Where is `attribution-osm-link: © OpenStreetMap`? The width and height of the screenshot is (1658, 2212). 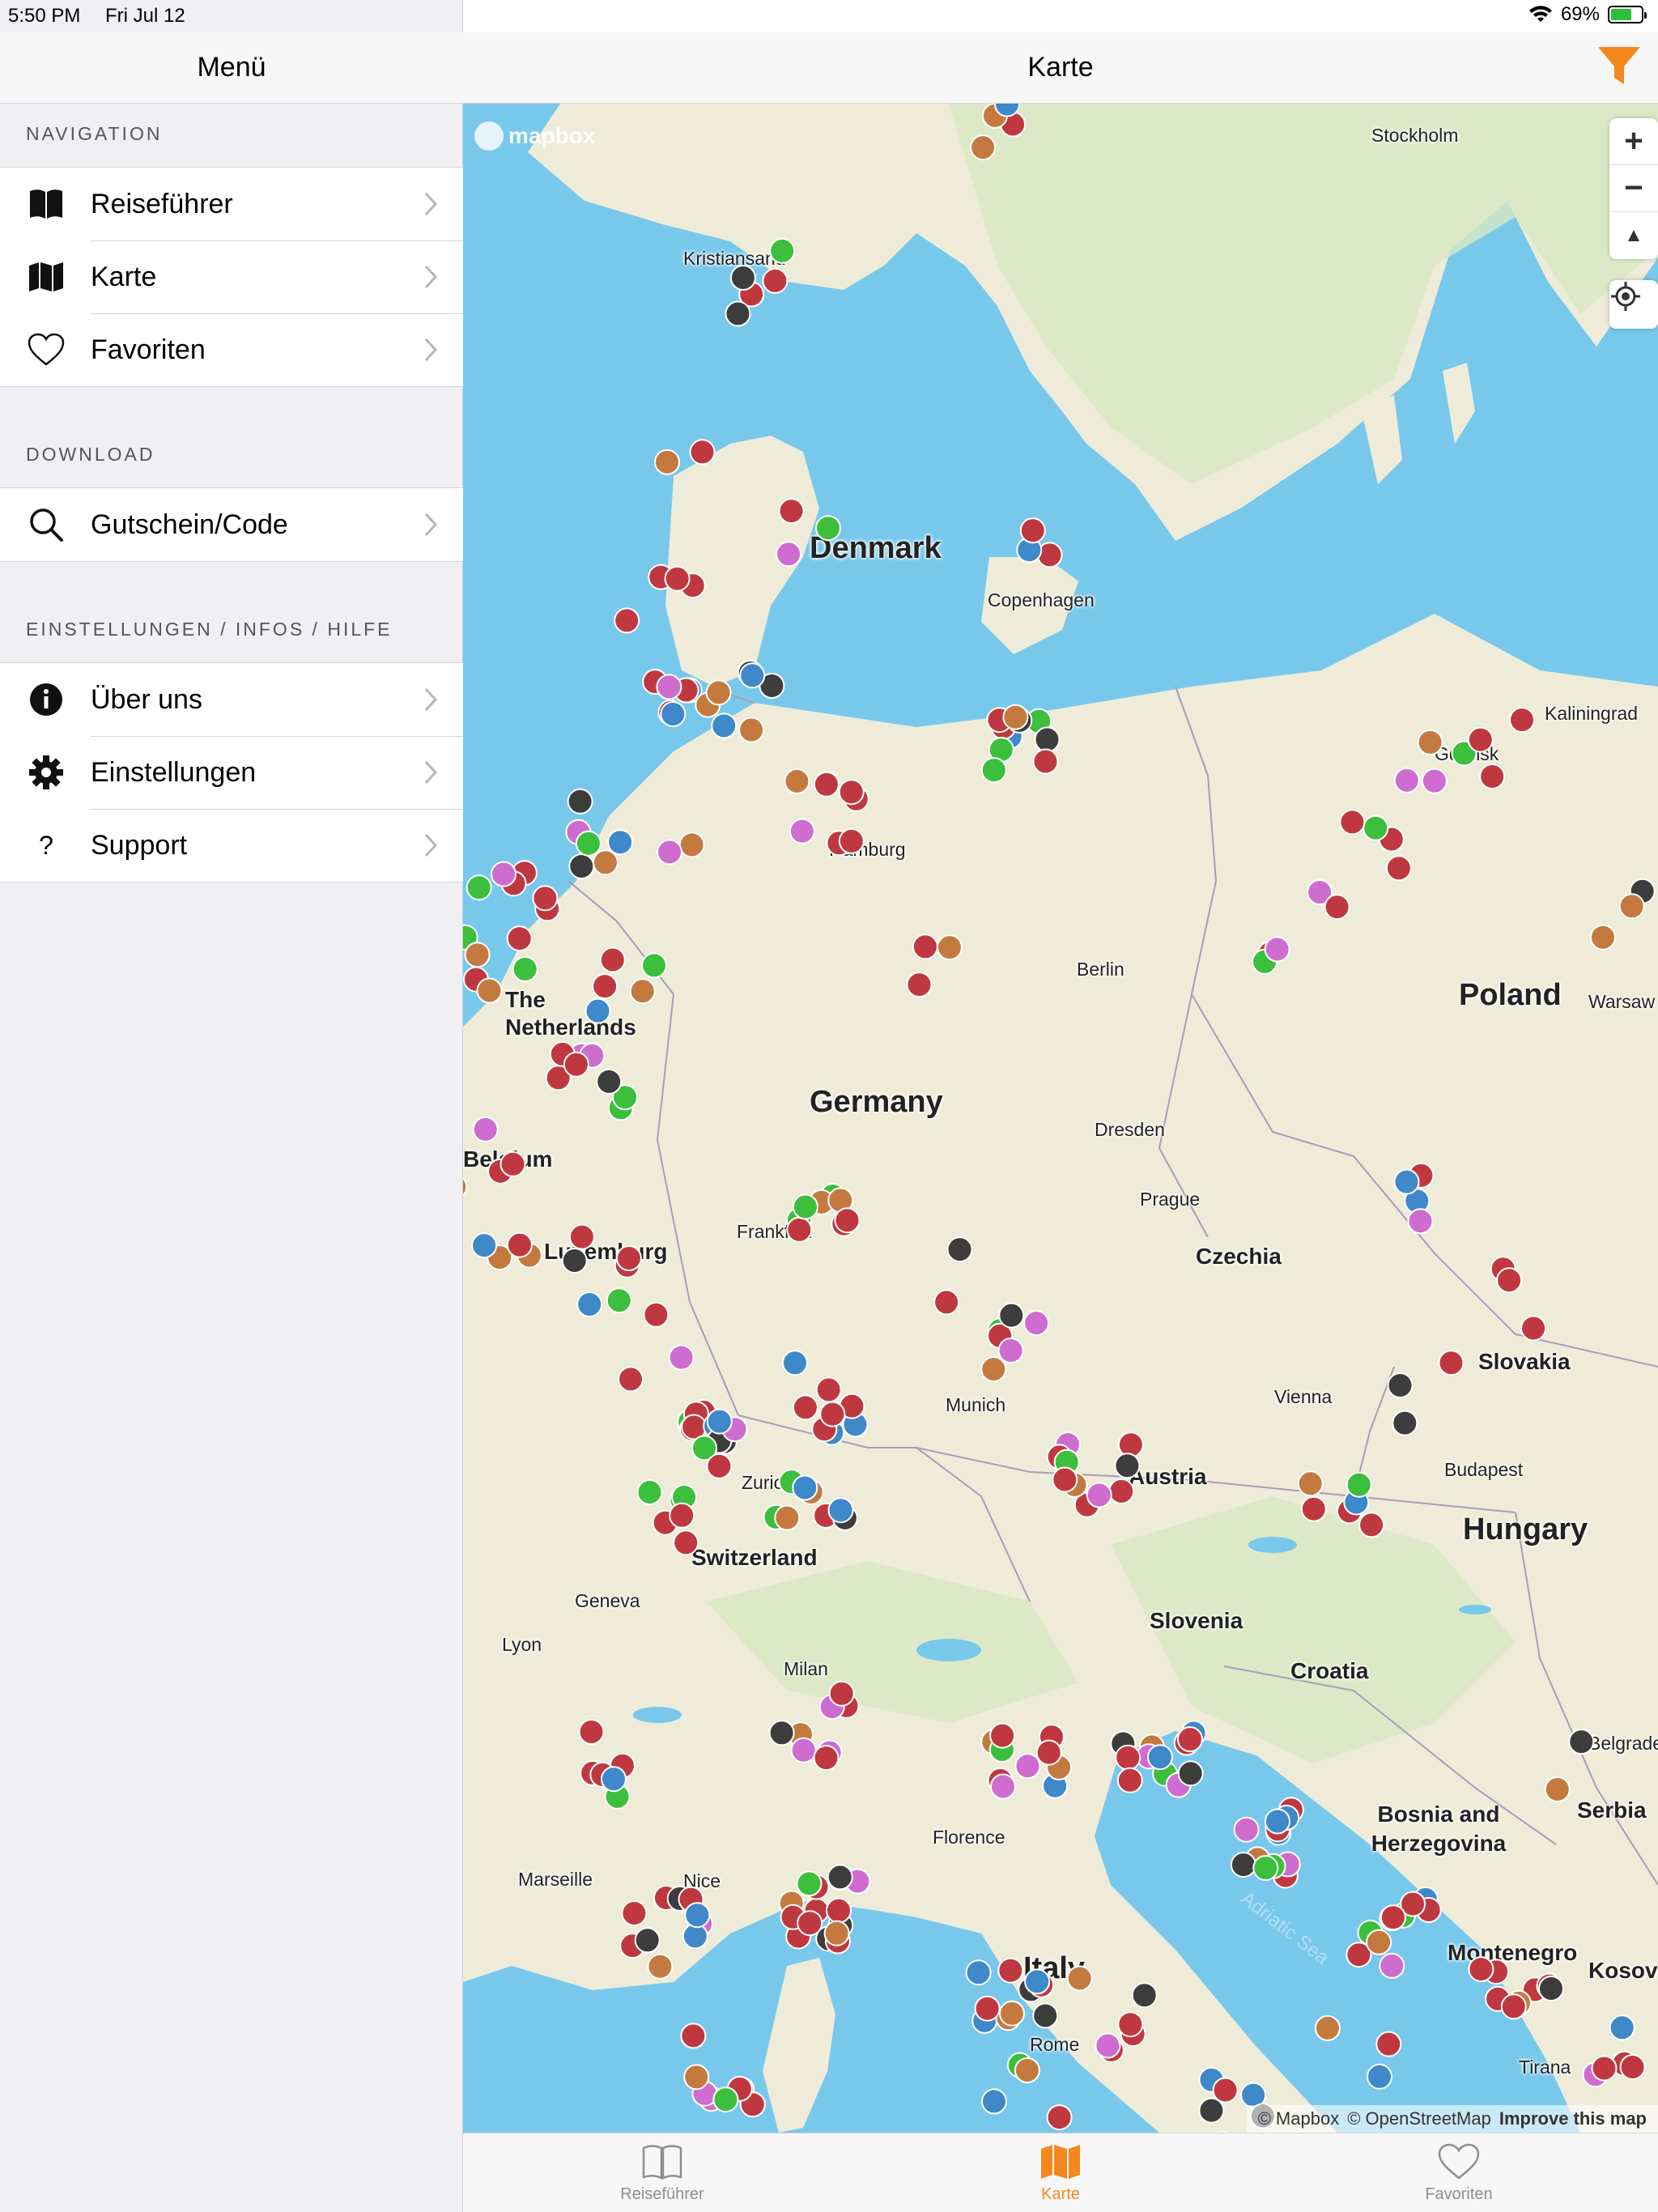
attribution-osm-link: © OpenStreetMap is located at coordinates (1419, 2118).